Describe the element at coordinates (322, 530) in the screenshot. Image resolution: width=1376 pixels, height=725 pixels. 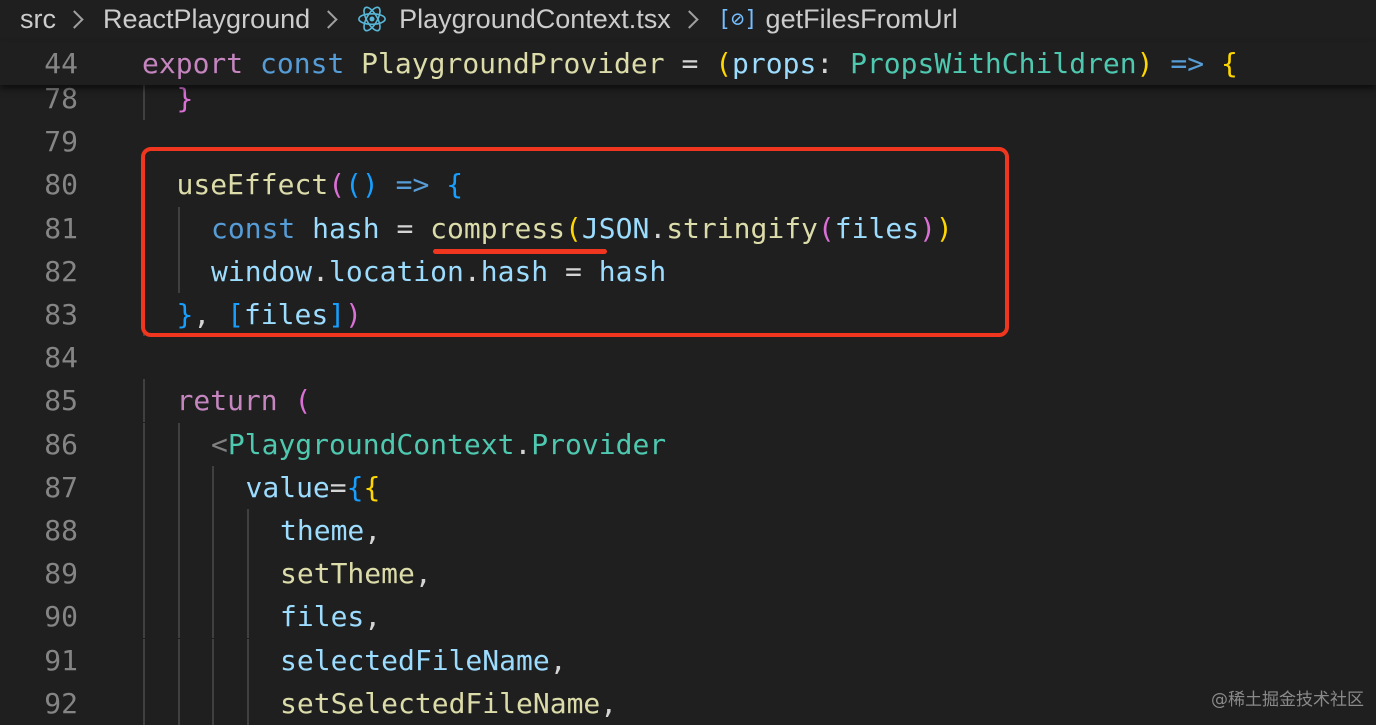
I see `code-token: theme` at that location.